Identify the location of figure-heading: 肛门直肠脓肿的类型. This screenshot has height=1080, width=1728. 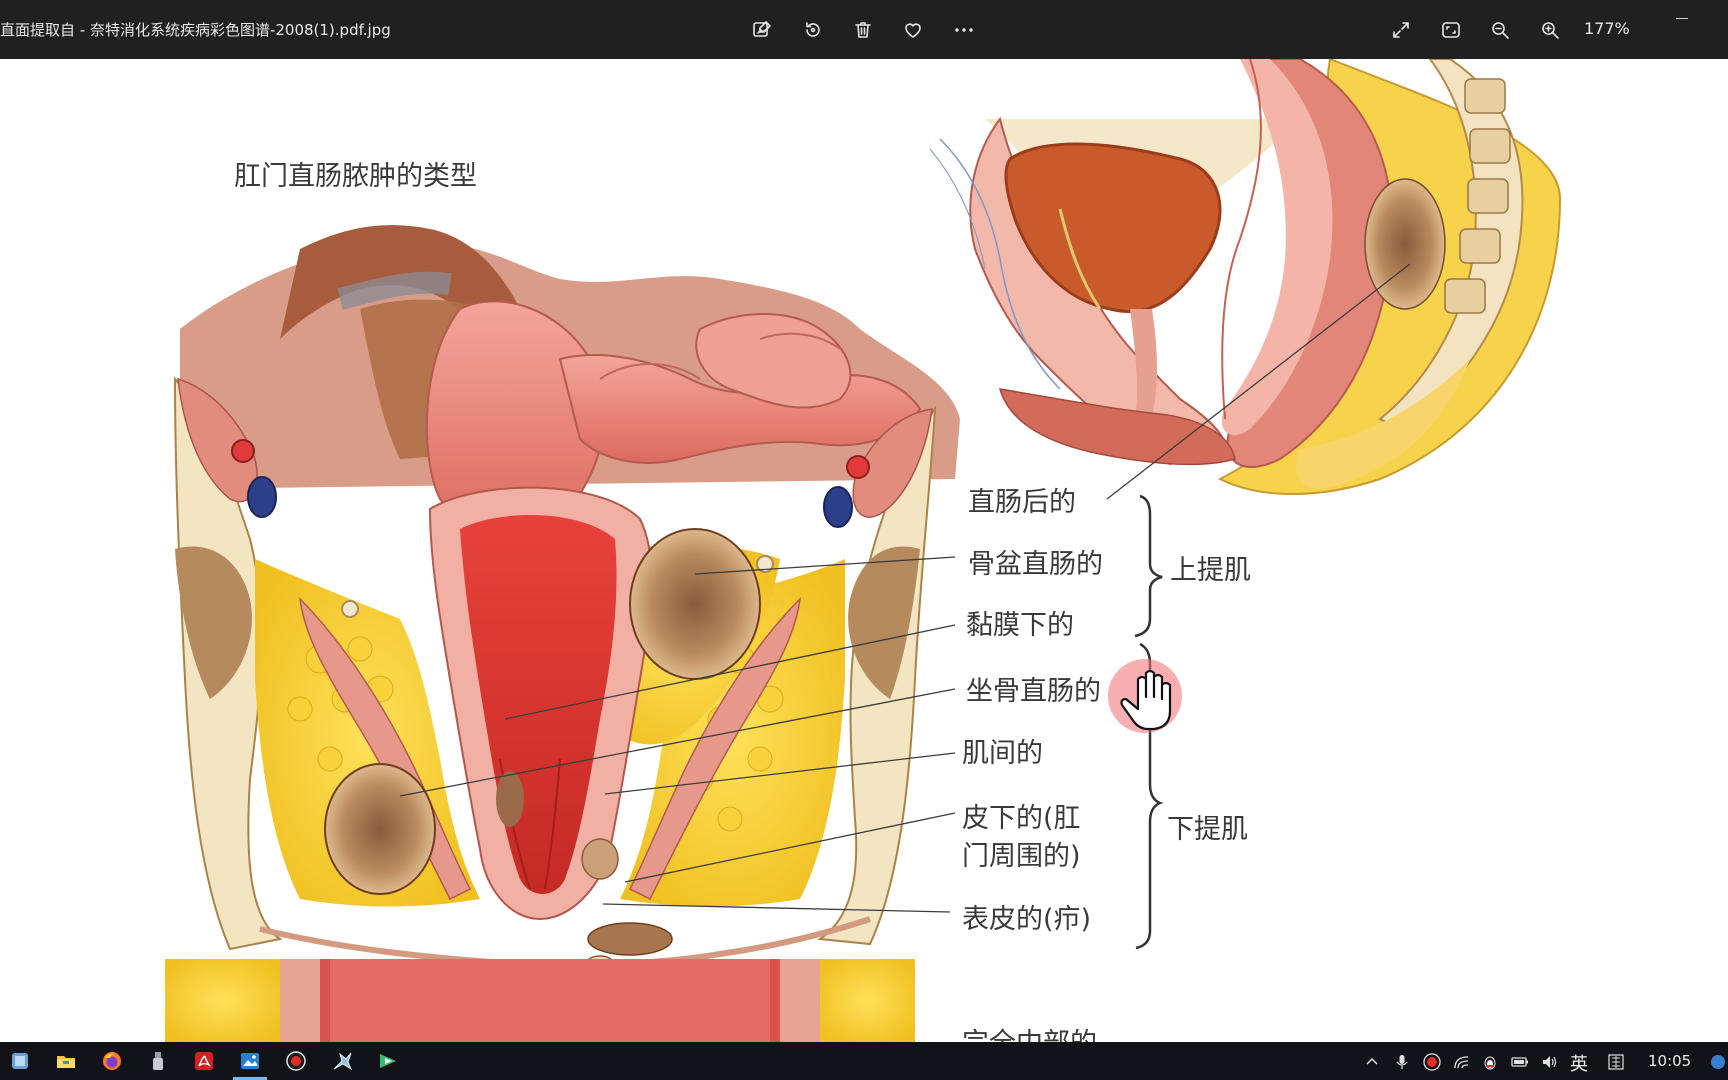
(355, 176).